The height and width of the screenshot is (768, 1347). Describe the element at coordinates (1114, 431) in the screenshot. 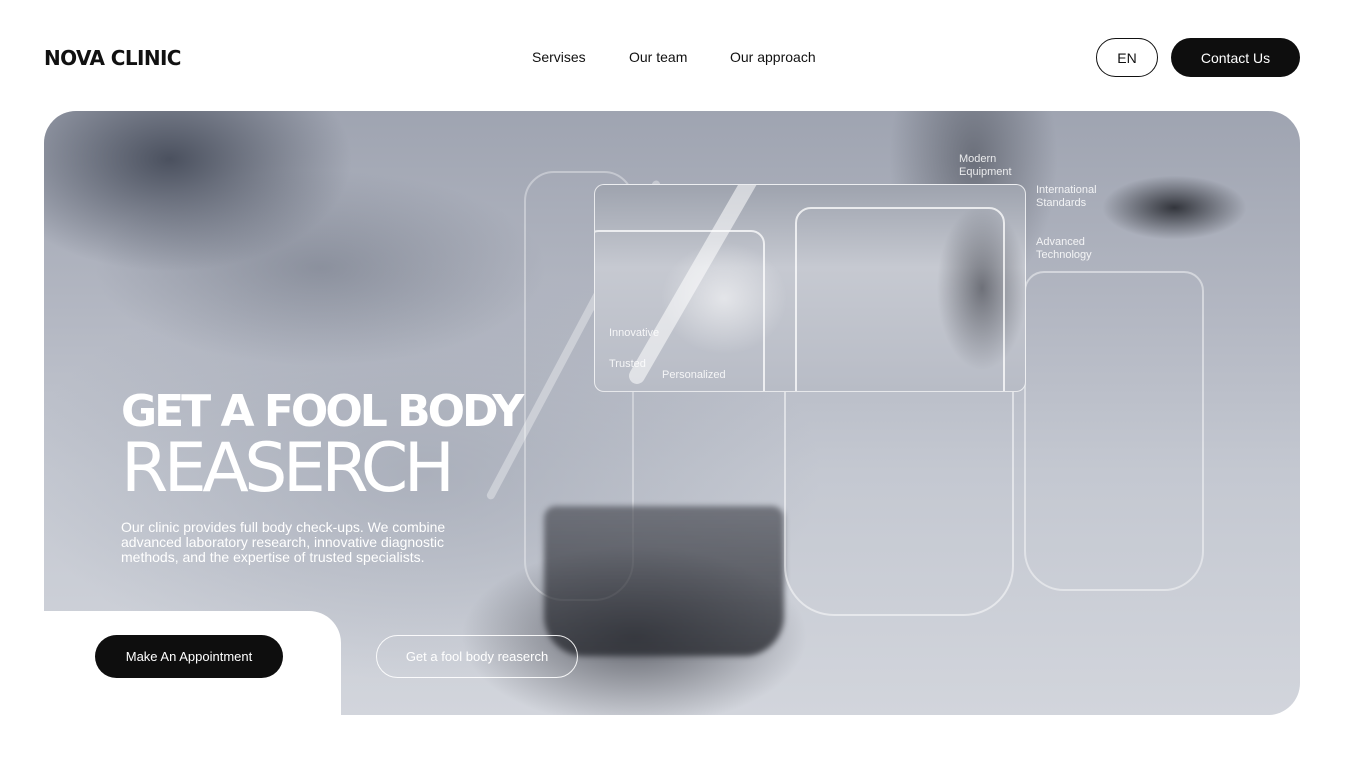

I see `glass-shape` at that location.